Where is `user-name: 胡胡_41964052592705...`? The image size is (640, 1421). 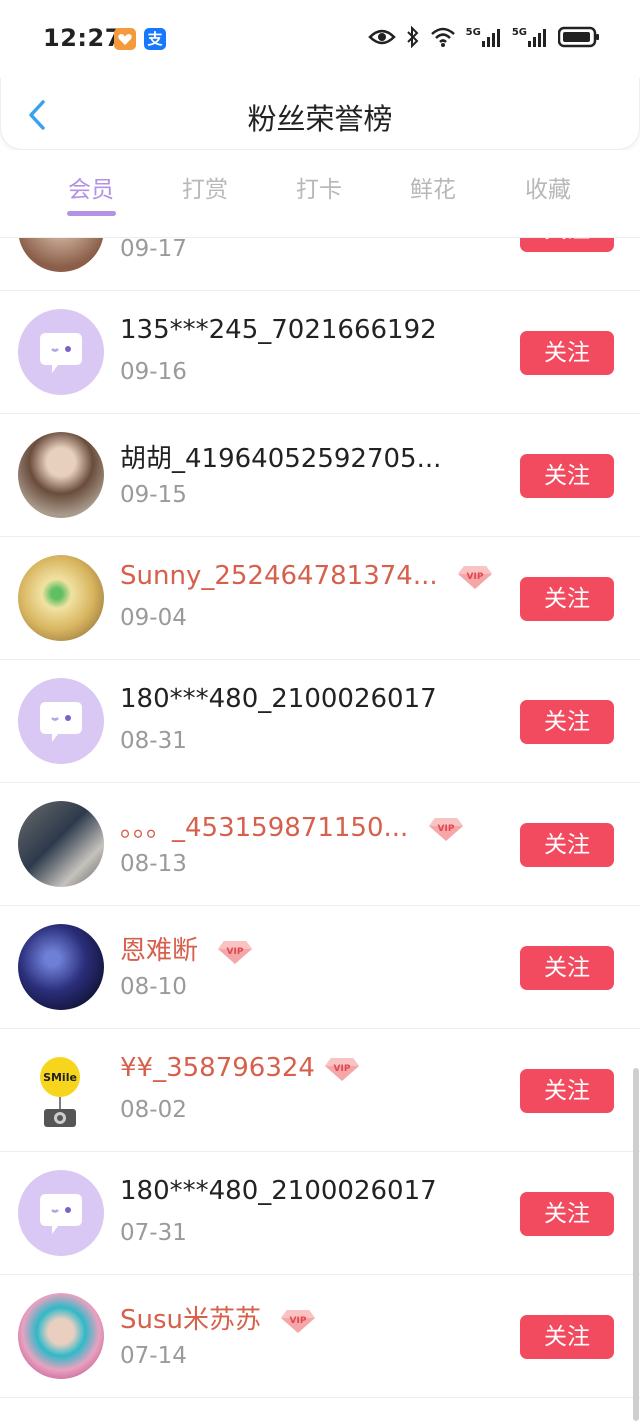 user-name: 胡胡_41964052592705... is located at coordinates (280, 456).